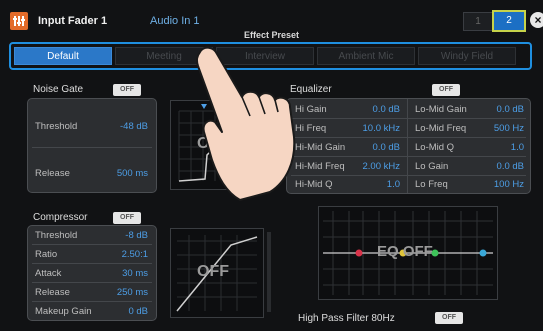  Describe the element at coordinates (320, 147) in the screenshot. I see `eq-himid-gain-label: Hi-Mid Gain` at that location.